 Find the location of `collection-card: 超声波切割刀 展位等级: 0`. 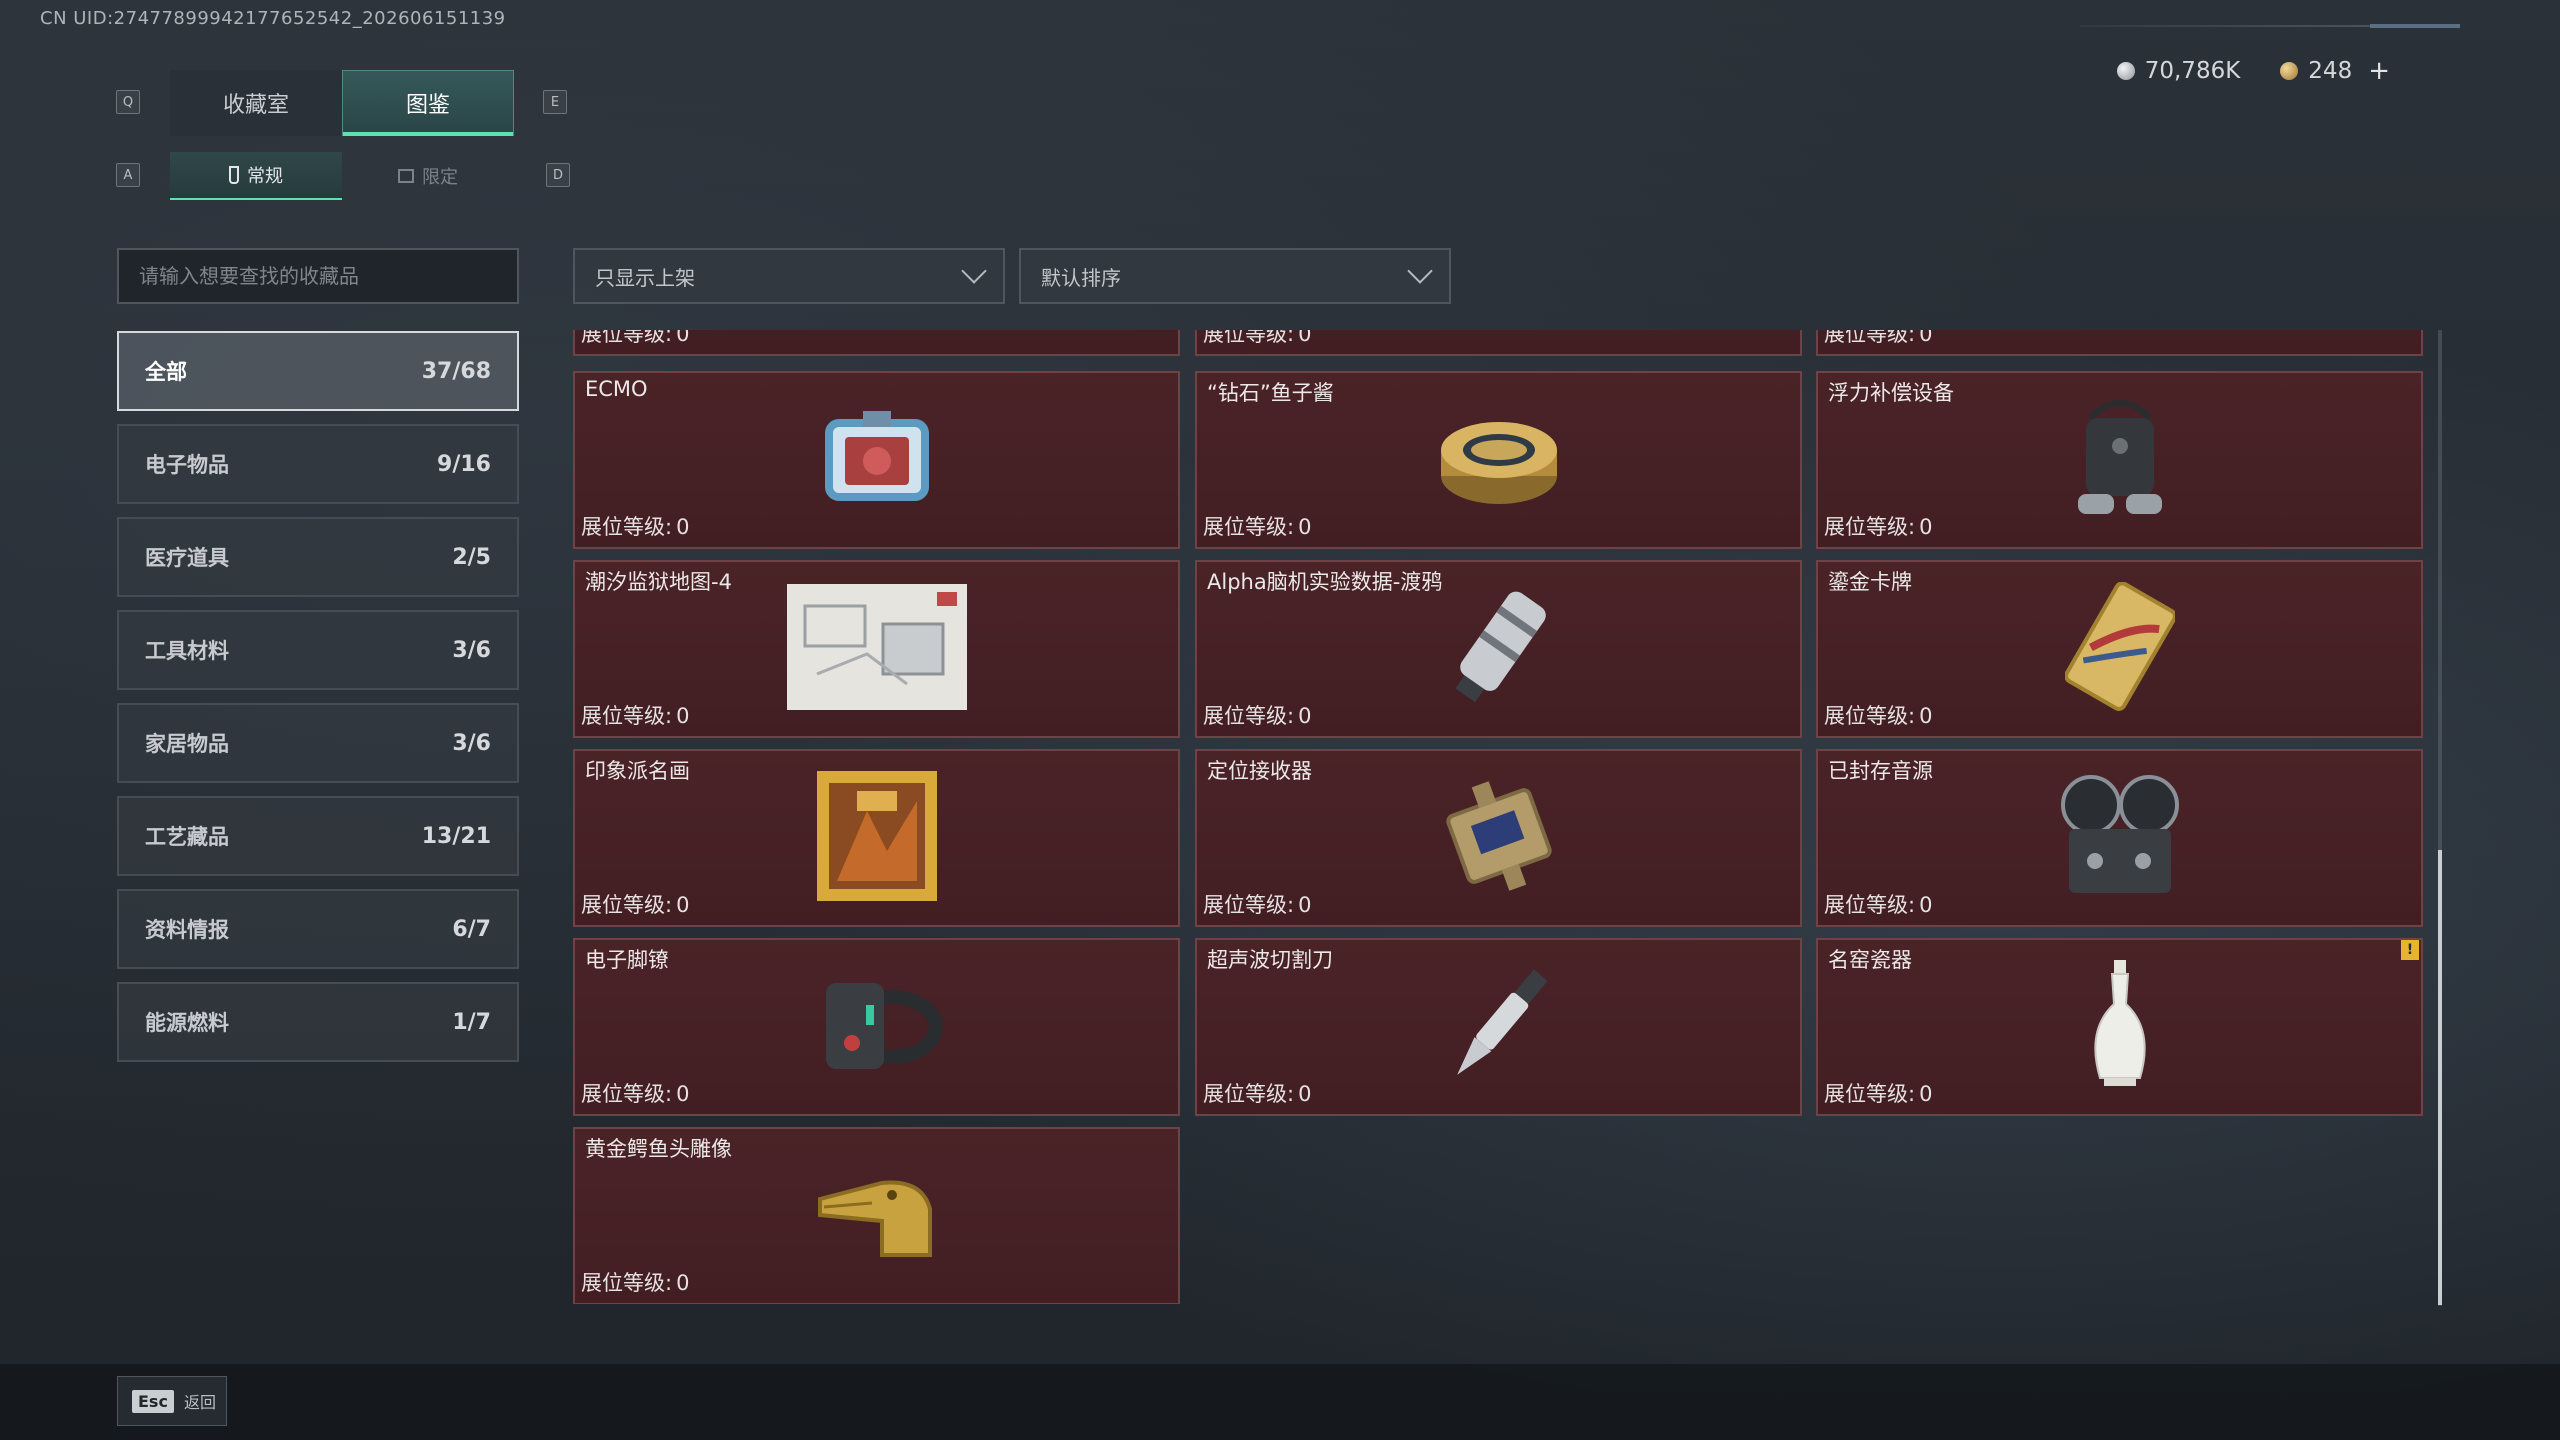

collection-card: 超声波切割刀 展位等级: 0 is located at coordinates (1498, 1027).